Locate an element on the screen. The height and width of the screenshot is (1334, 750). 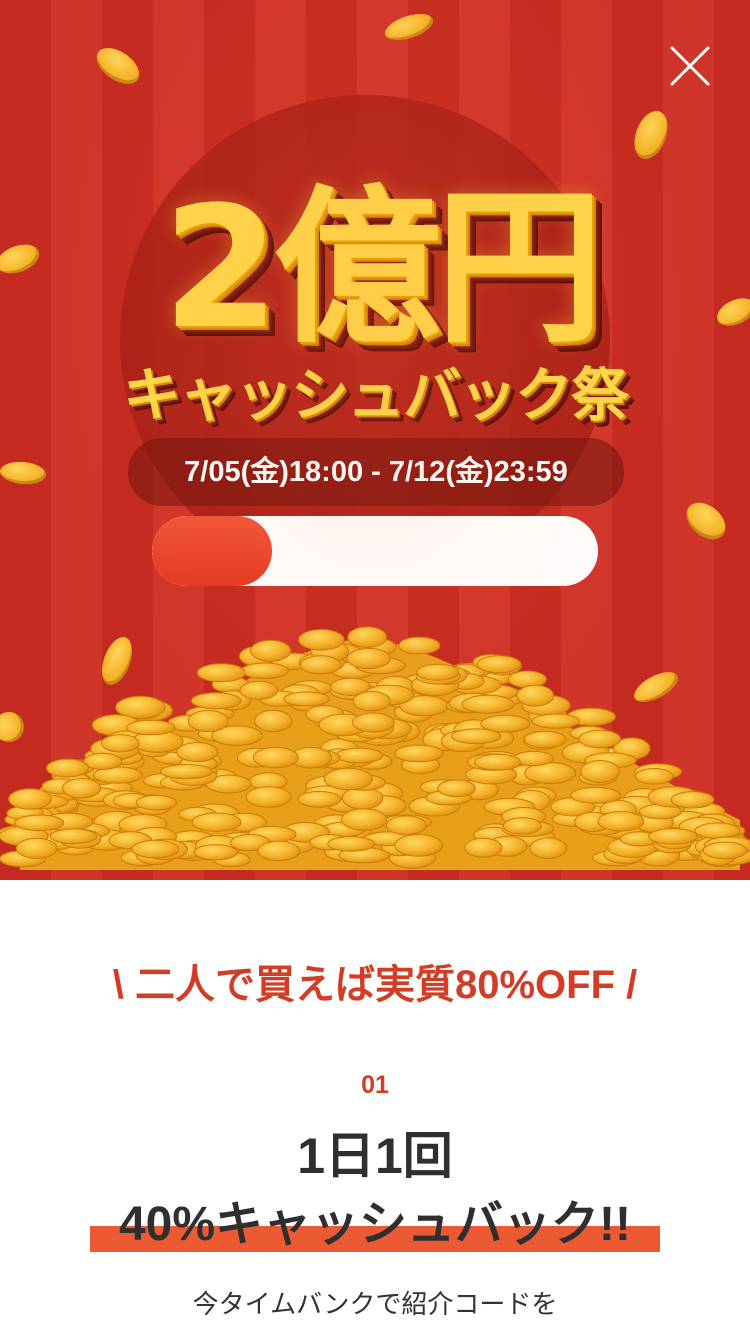
campaign-progress-bar is located at coordinates (375, 551).